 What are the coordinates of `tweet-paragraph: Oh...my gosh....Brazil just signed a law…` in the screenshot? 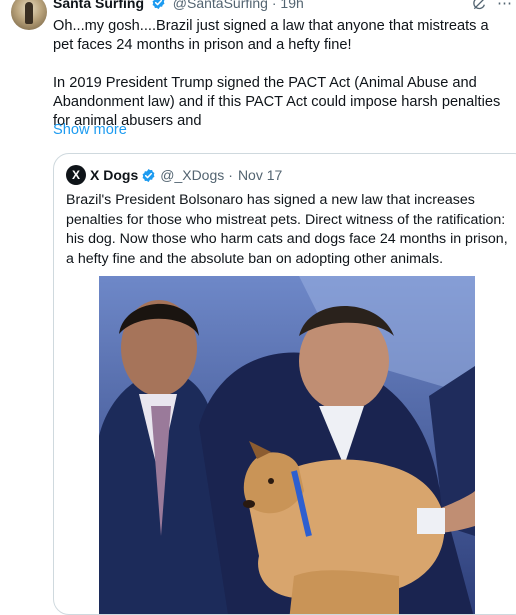 It's located at (271, 35).